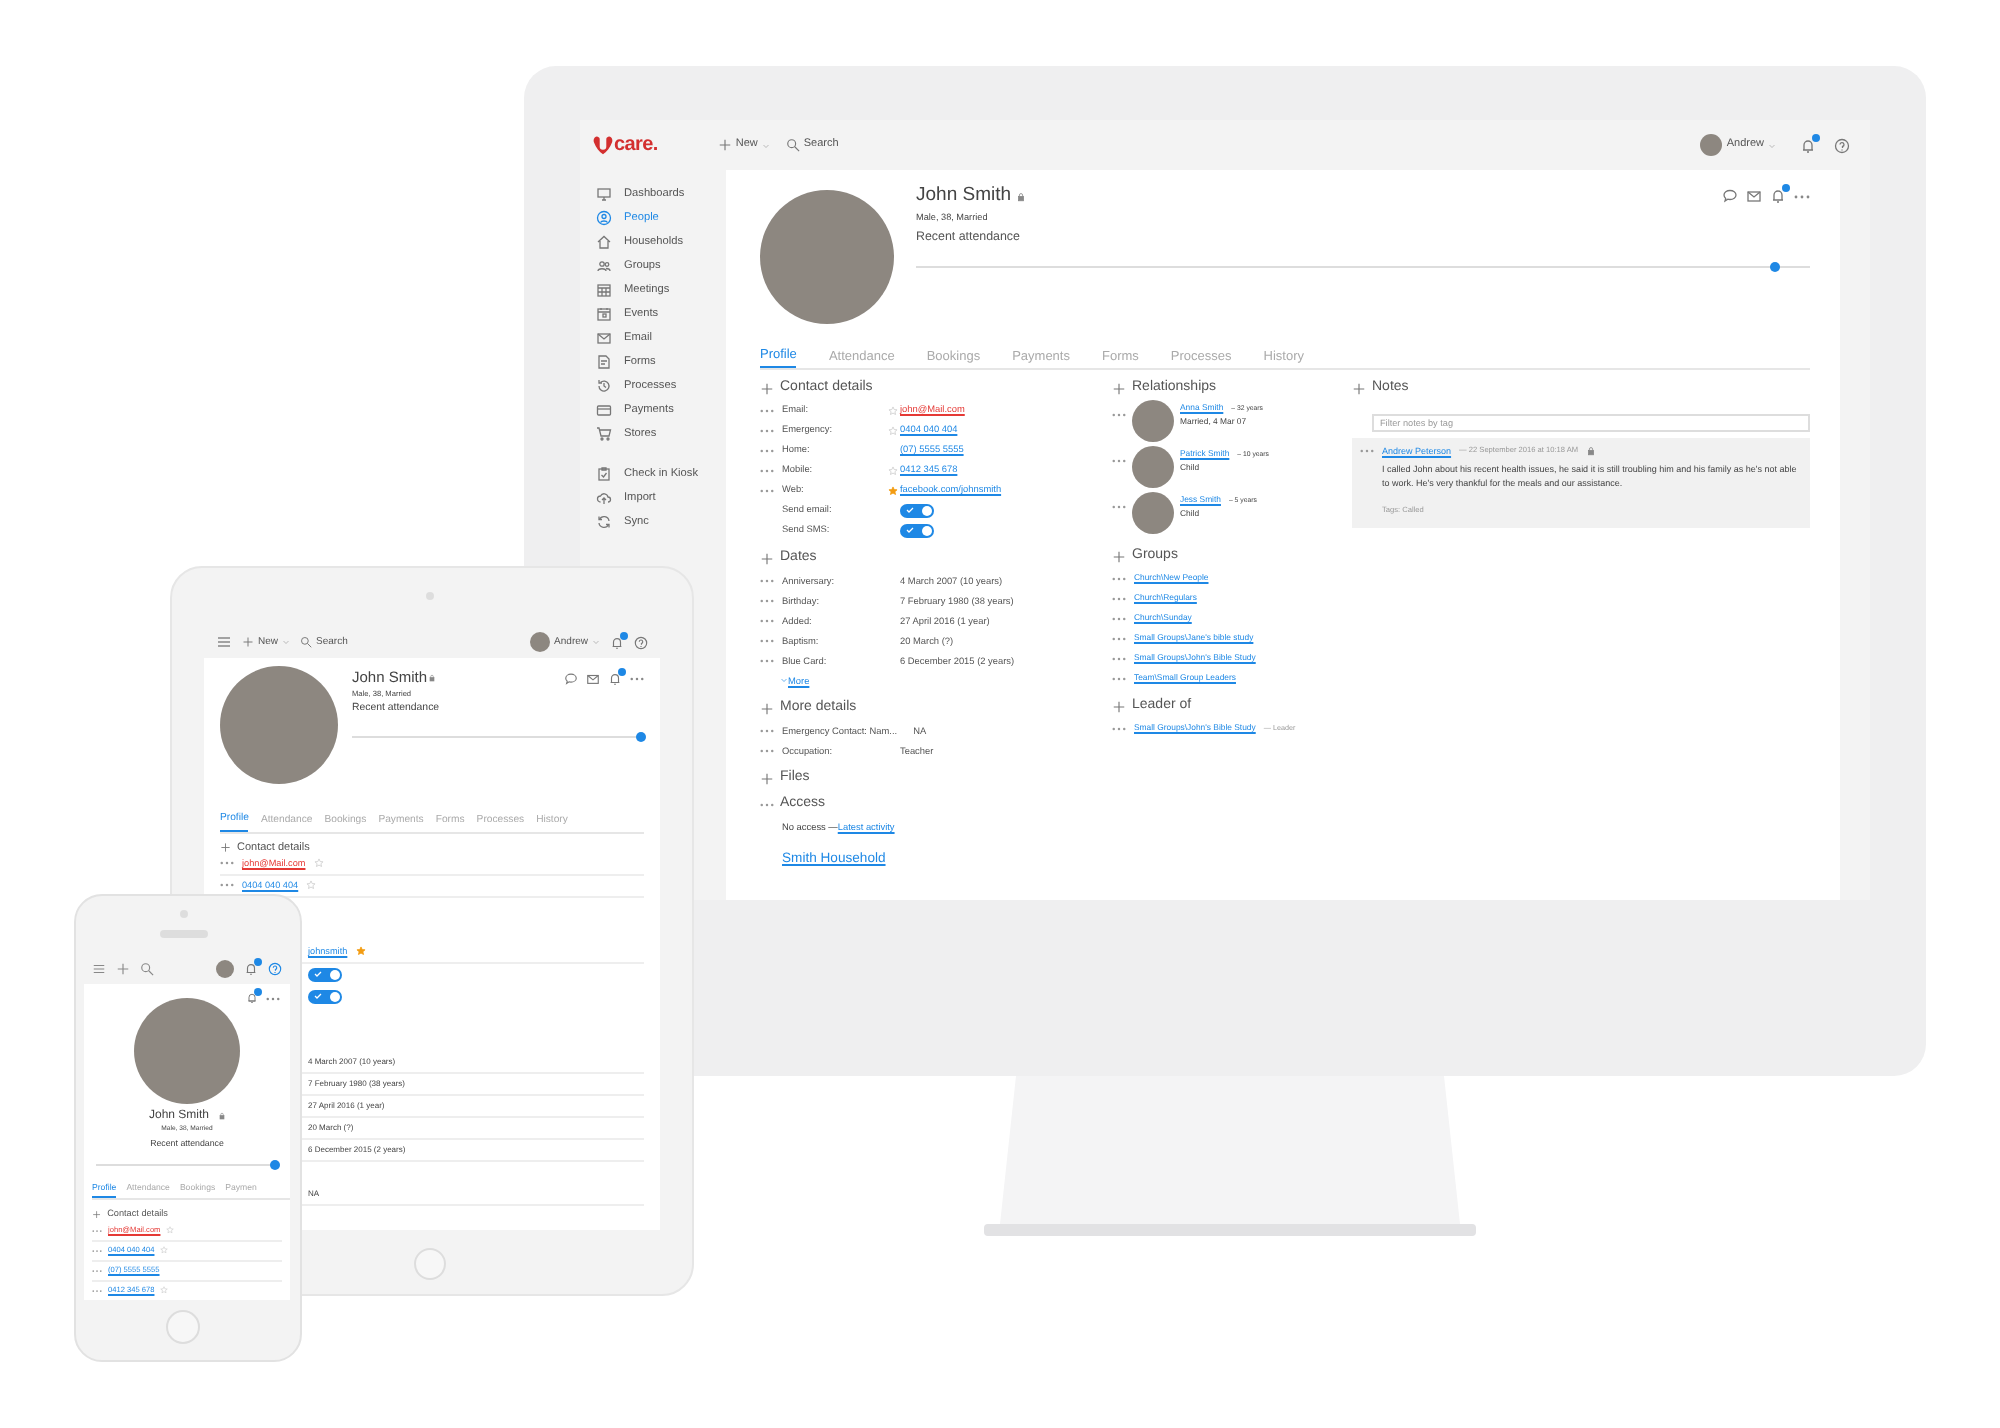 The width and height of the screenshot is (2000, 1428). Describe the element at coordinates (604, 498) in the screenshot. I see `cloud-upload-icon` at that location.